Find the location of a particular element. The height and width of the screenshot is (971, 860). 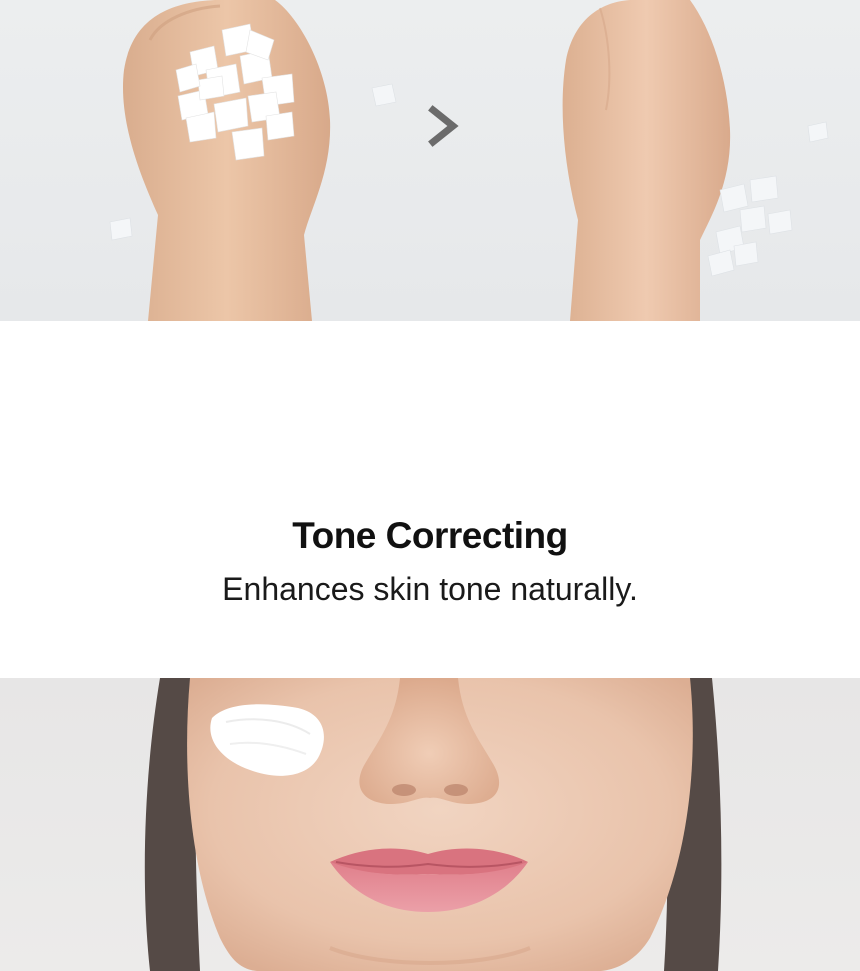

feature-description: Enhances skin tone naturally. is located at coordinates (430, 589).